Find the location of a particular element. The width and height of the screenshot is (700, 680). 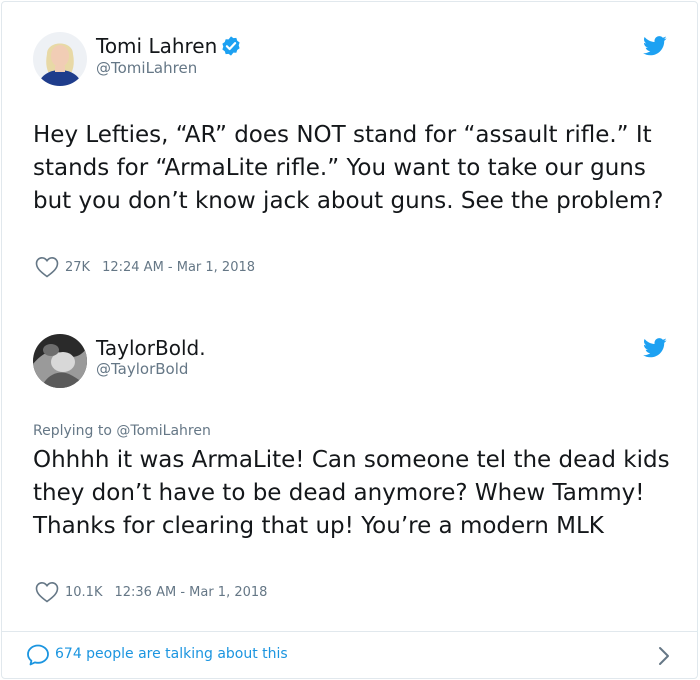

conversation-footer: 674 people are talking about this is located at coordinates (349, 655).